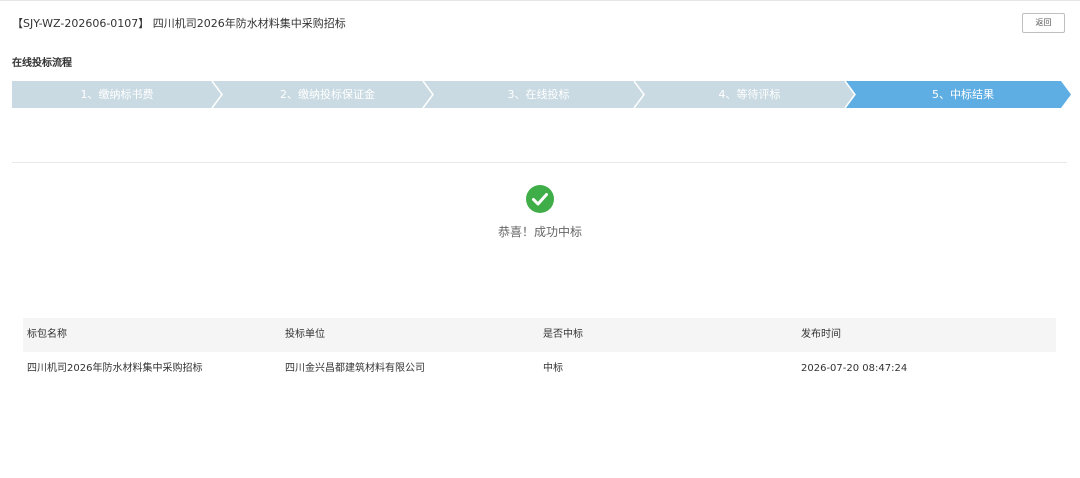 This screenshot has height=478, width=1080. What do you see at coordinates (821, 334) in the screenshot?
I see `column-header-publish-time: 发布时间` at bounding box center [821, 334].